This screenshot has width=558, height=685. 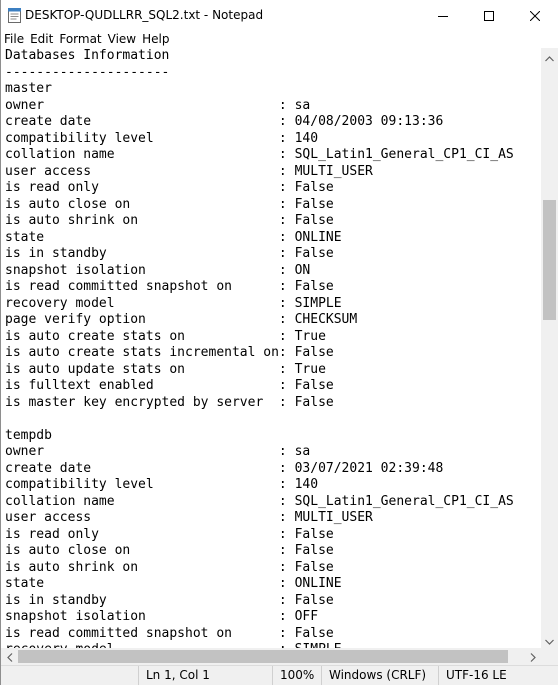 I want to click on scroll-left-icon, so click(x=9, y=656).